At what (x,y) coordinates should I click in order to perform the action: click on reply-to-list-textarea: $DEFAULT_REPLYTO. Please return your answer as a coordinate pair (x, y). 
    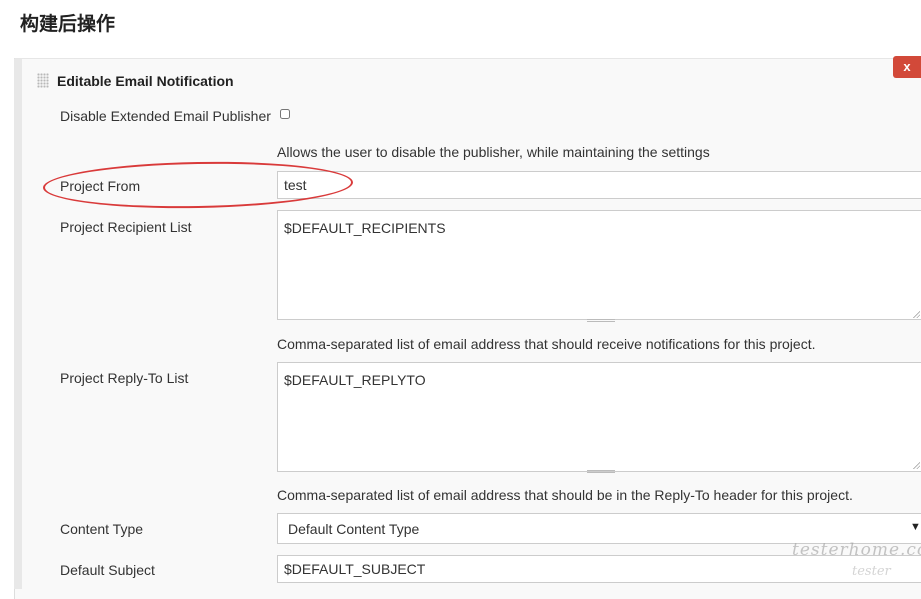
    Looking at the image, I should click on (599, 417).